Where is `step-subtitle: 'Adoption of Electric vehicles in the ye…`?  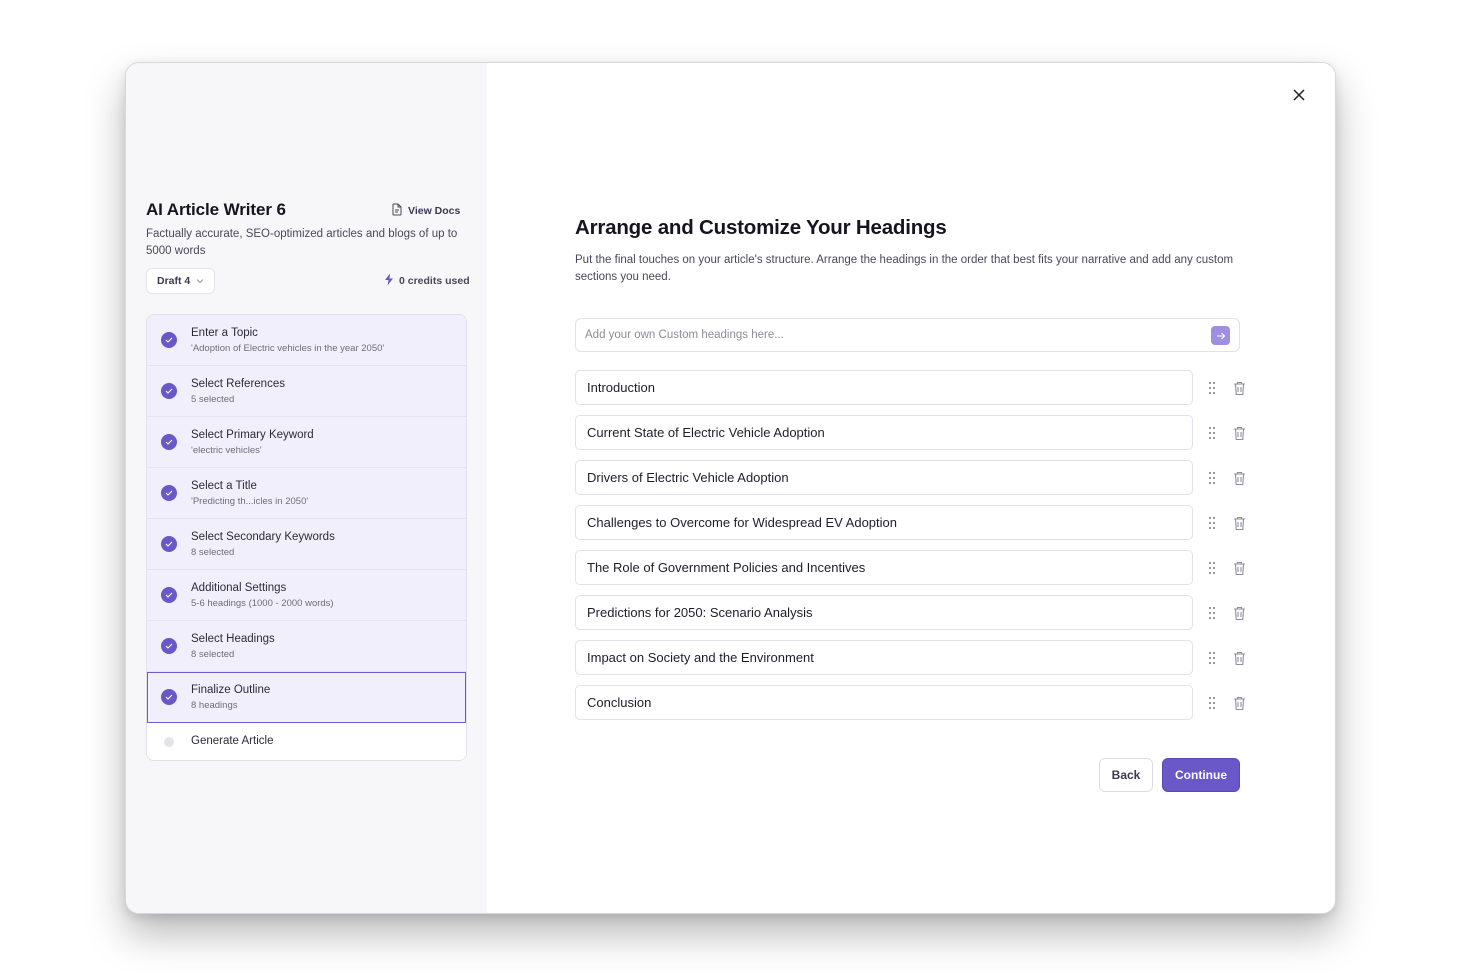 step-subtitle: 'Adoption of Electric vehicles in the ye… is located at coordinates (288, 348).